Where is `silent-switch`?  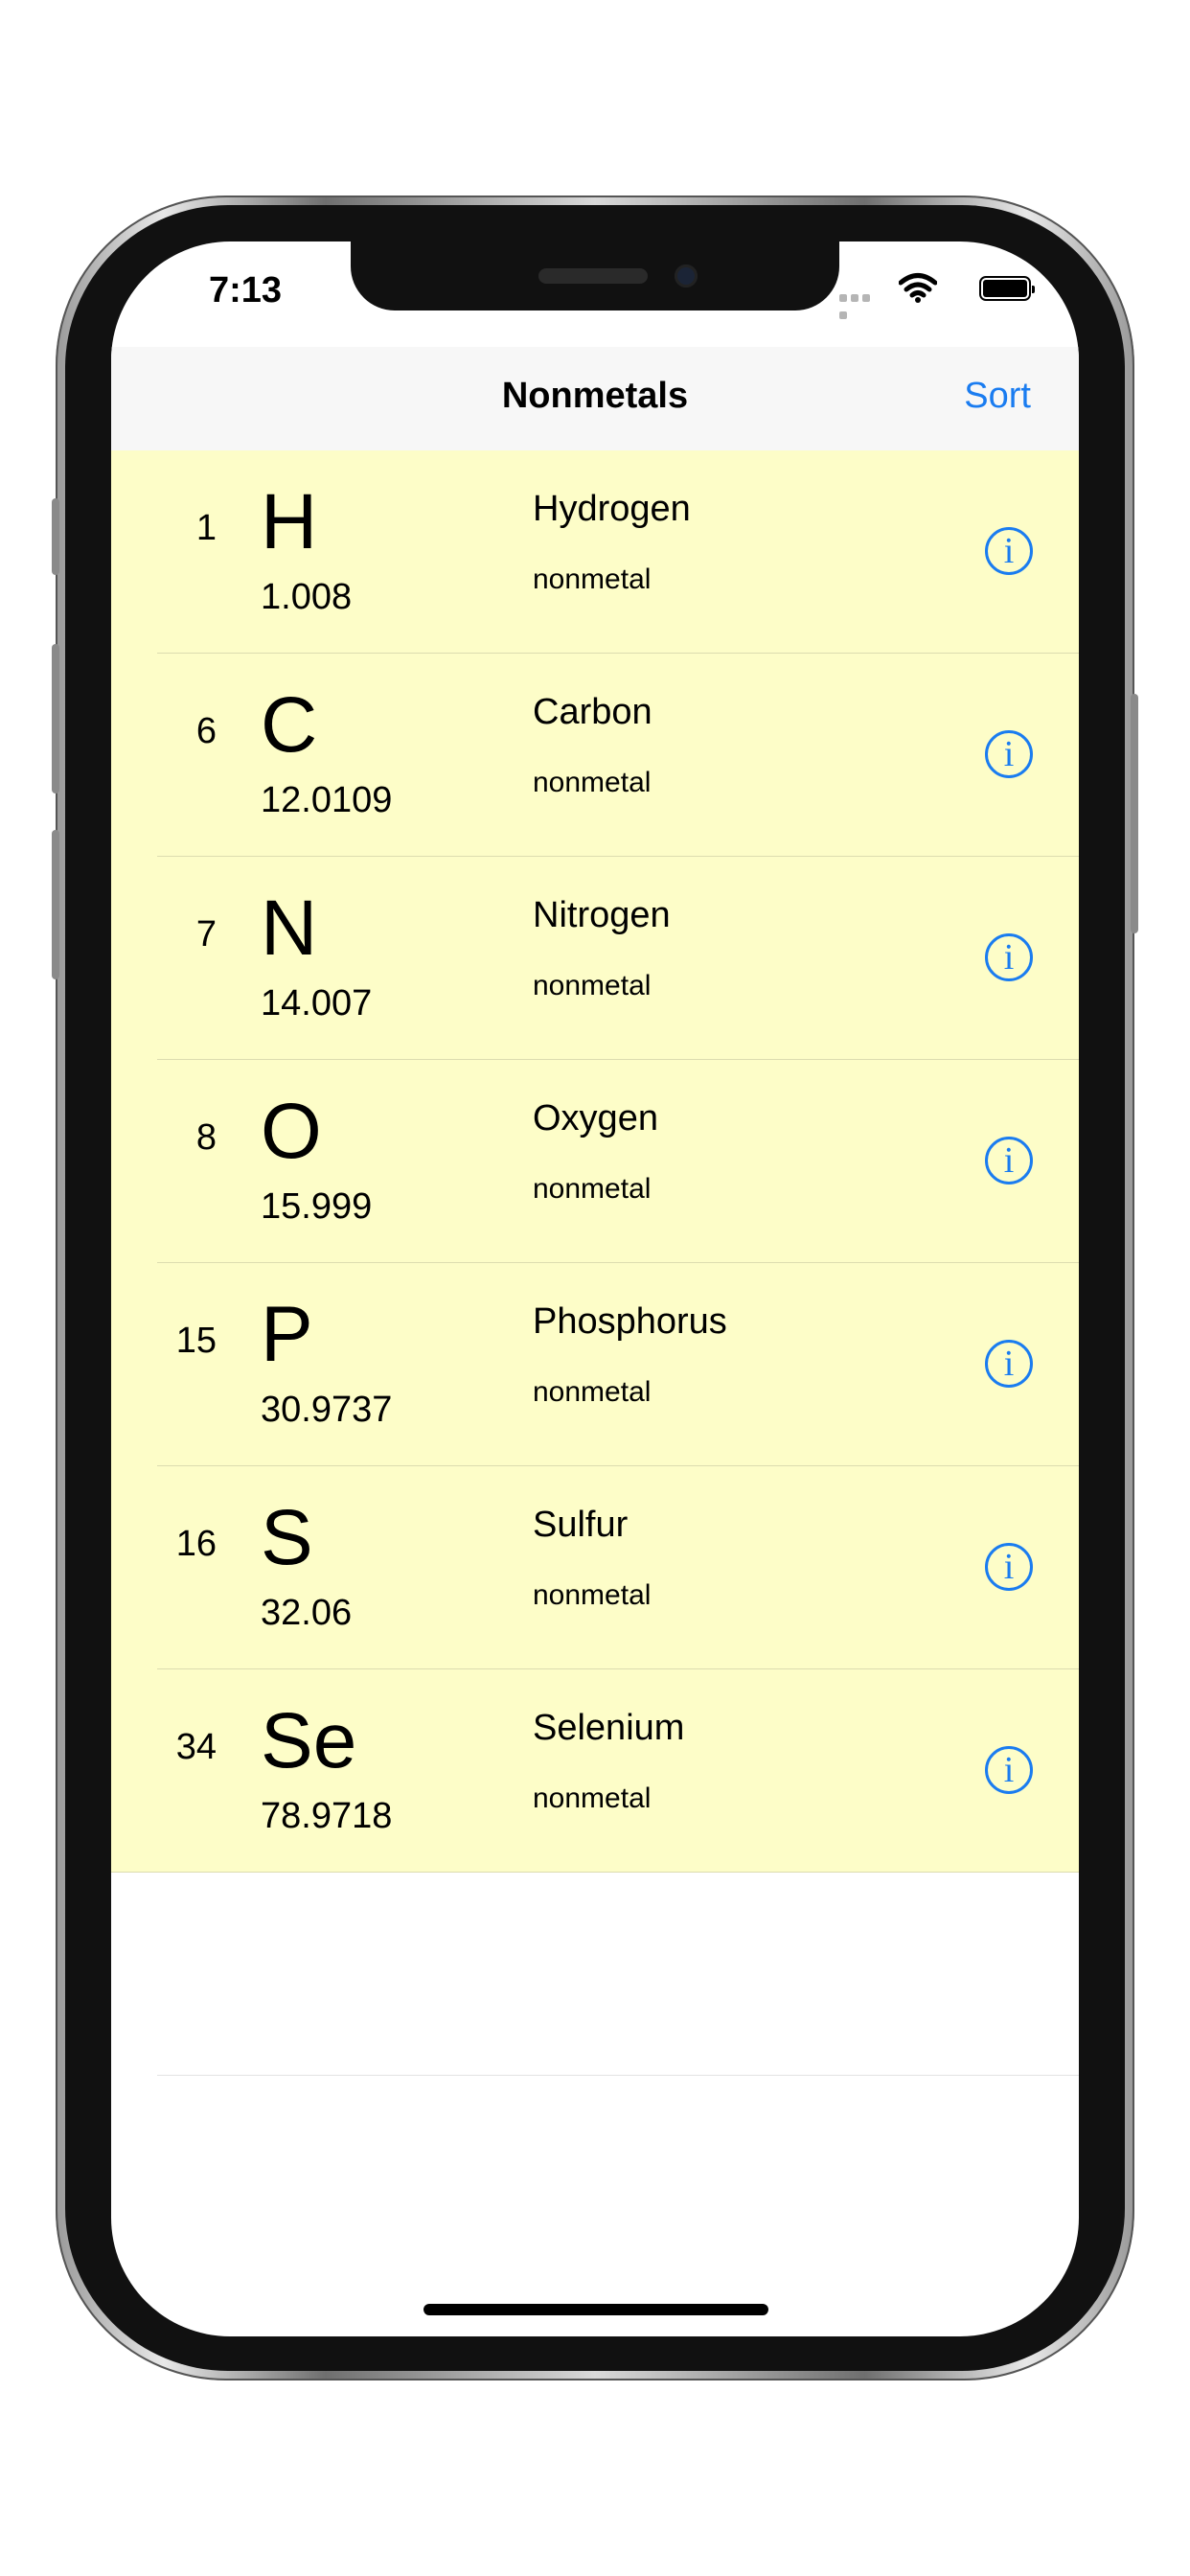 silent-switch is located at coordinates (56, 536).